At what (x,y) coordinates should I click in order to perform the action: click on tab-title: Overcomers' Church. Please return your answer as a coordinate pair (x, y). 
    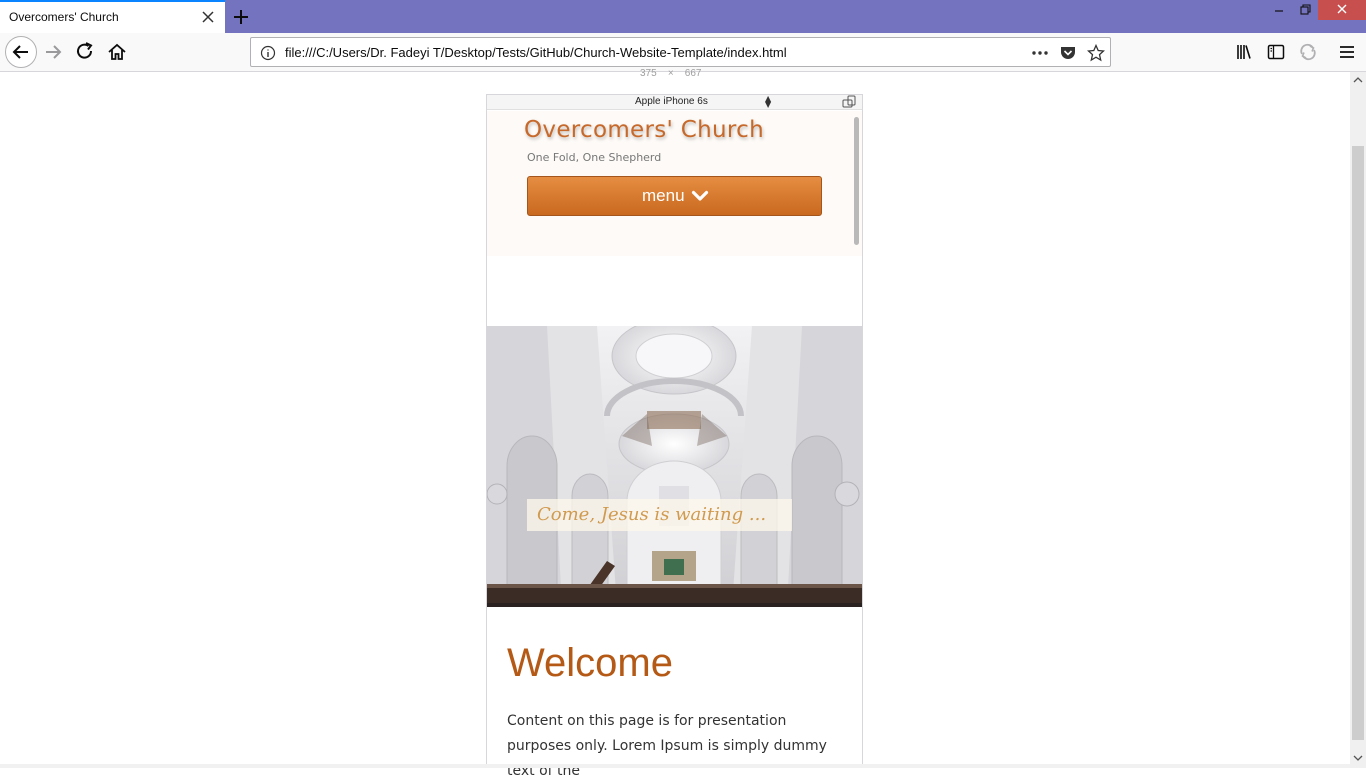
    Looking at the image, I should click on (64, 17).